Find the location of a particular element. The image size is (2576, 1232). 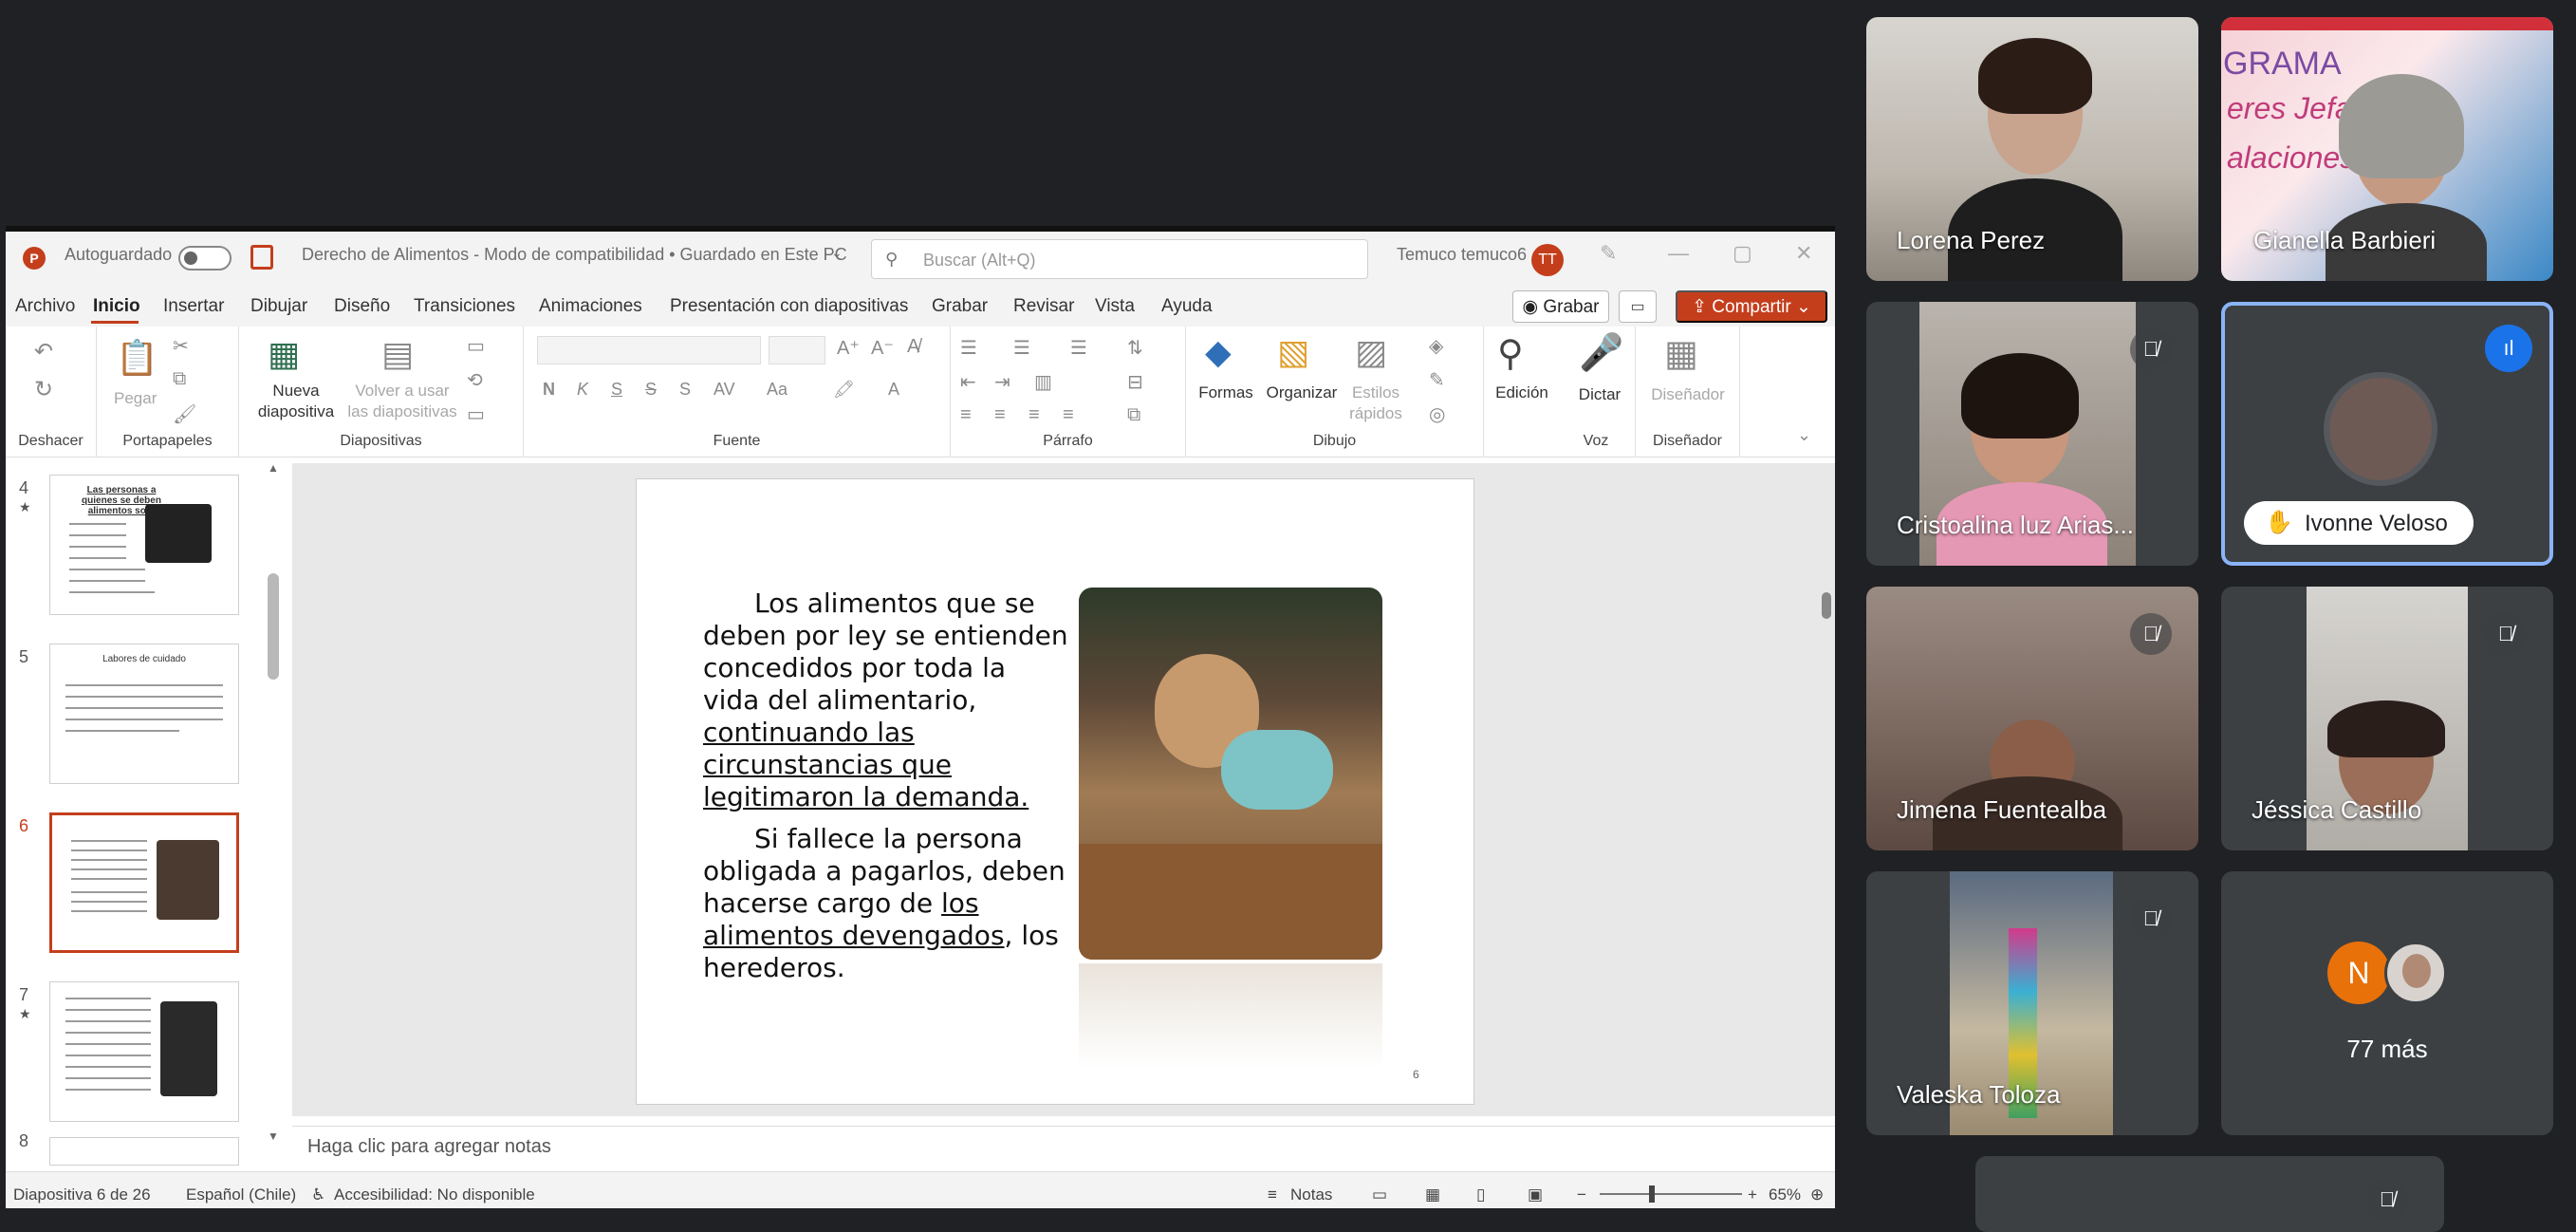

shapes-label: Formas is located at coordinates (1226, 392).